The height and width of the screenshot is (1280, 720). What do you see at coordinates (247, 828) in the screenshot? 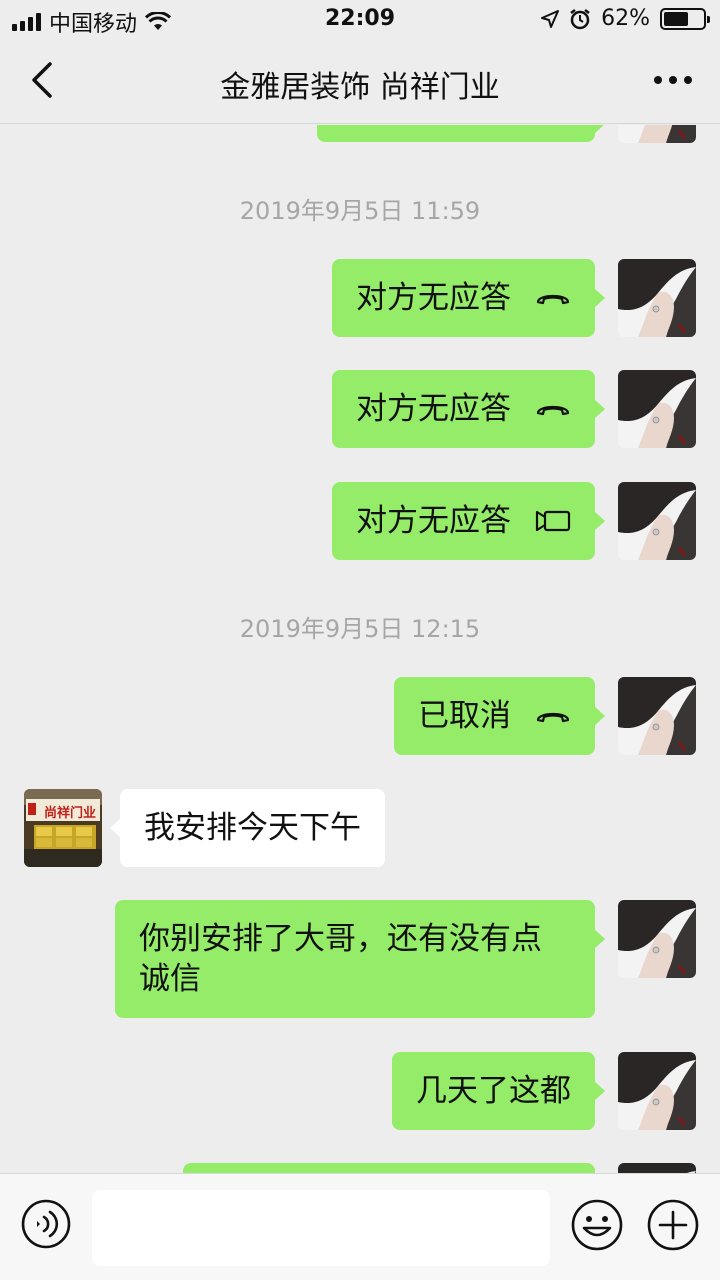
I see `chat-bubble: 我安排今天下午` at bounding box center [247, 828].